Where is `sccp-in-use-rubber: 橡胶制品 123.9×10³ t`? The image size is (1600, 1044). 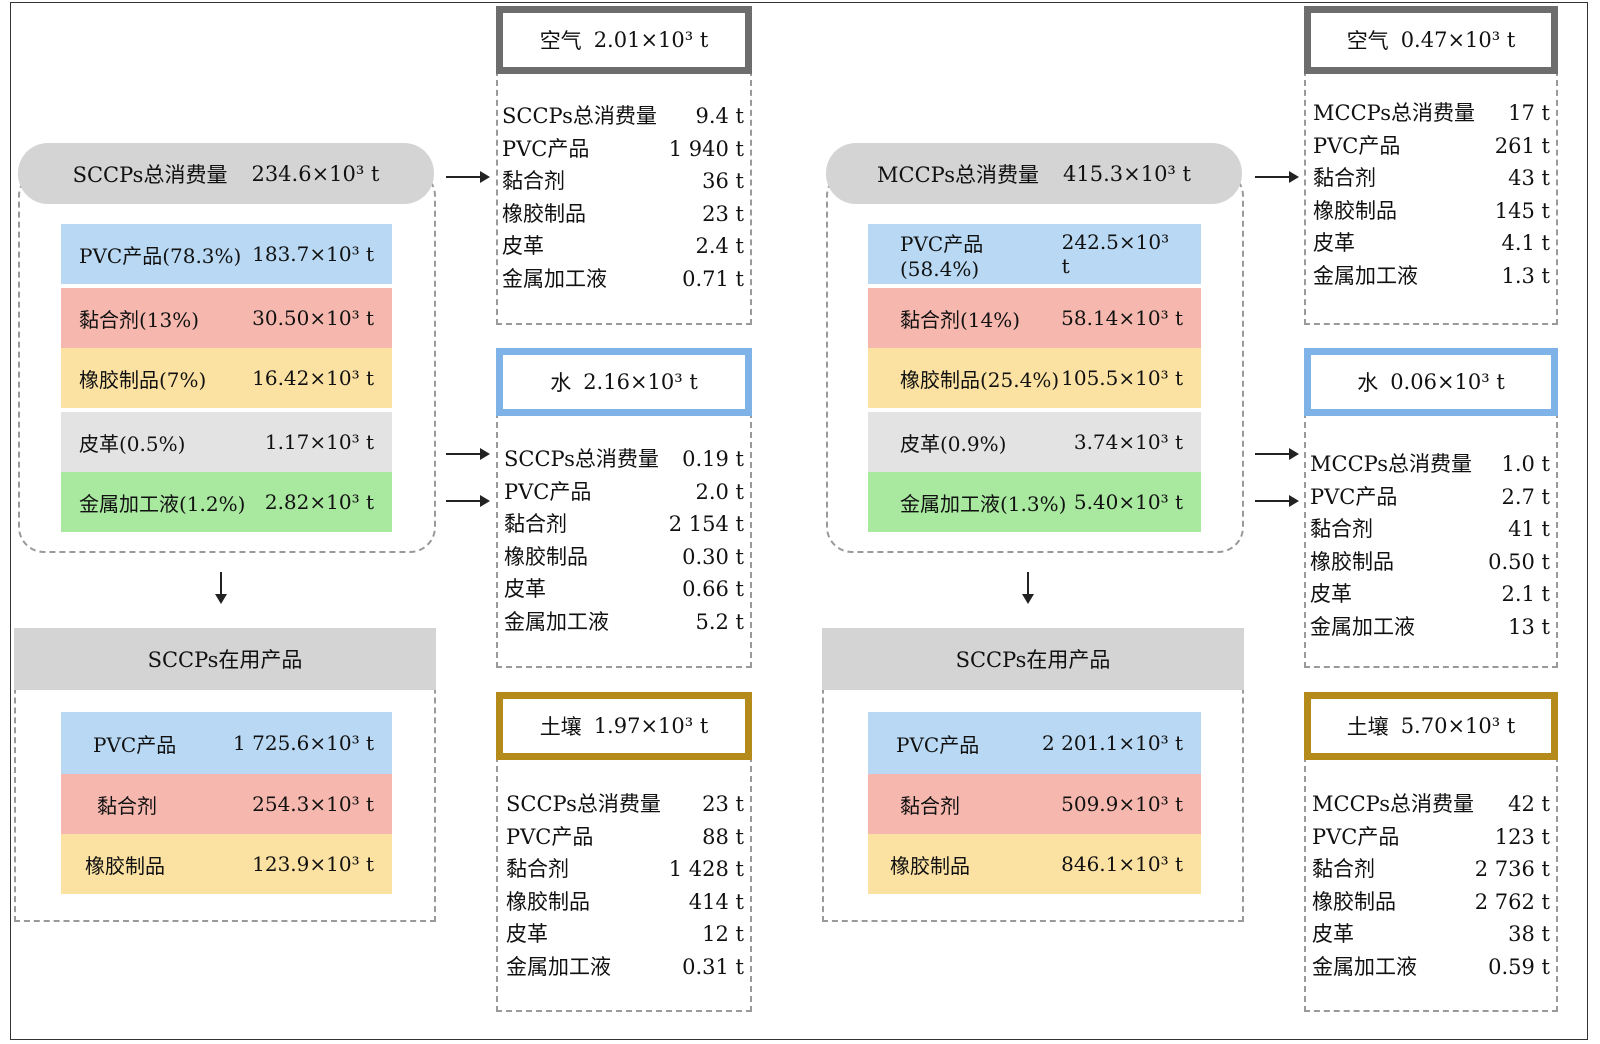
sccp-in-use-rubber: 橡胶制品 123.9×10³ t is located at coordinates (226, 864).